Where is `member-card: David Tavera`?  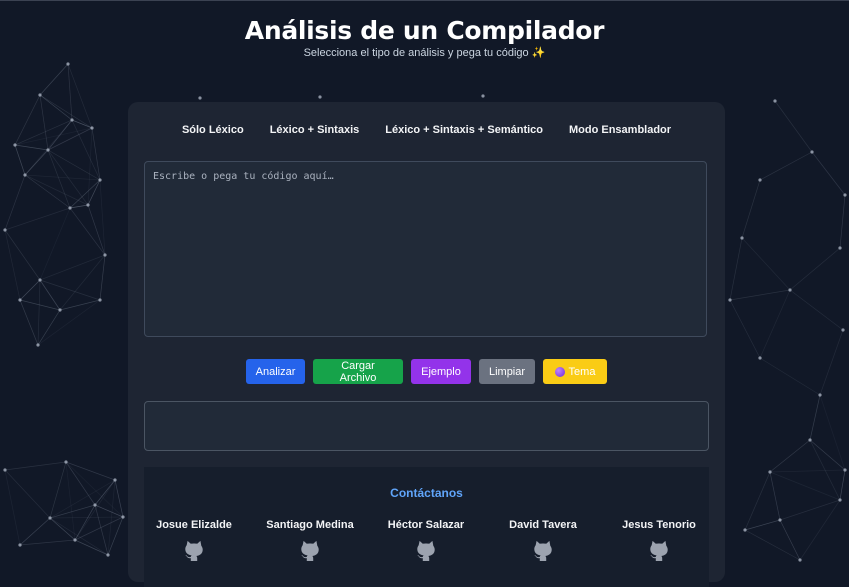
member-card: David Tavera is located at coordinates (543, 540).